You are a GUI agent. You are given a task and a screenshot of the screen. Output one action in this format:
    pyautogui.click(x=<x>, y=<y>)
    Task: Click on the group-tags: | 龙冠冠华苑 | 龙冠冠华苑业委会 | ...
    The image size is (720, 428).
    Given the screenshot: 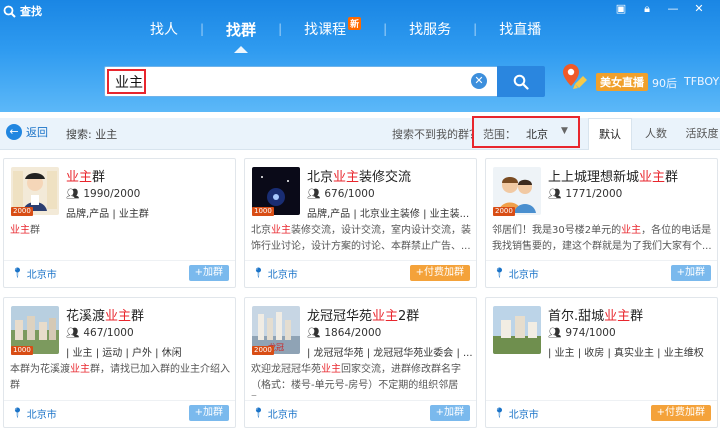 What is the action you would take?
    pyautogui.click(x=390, y=353)
    